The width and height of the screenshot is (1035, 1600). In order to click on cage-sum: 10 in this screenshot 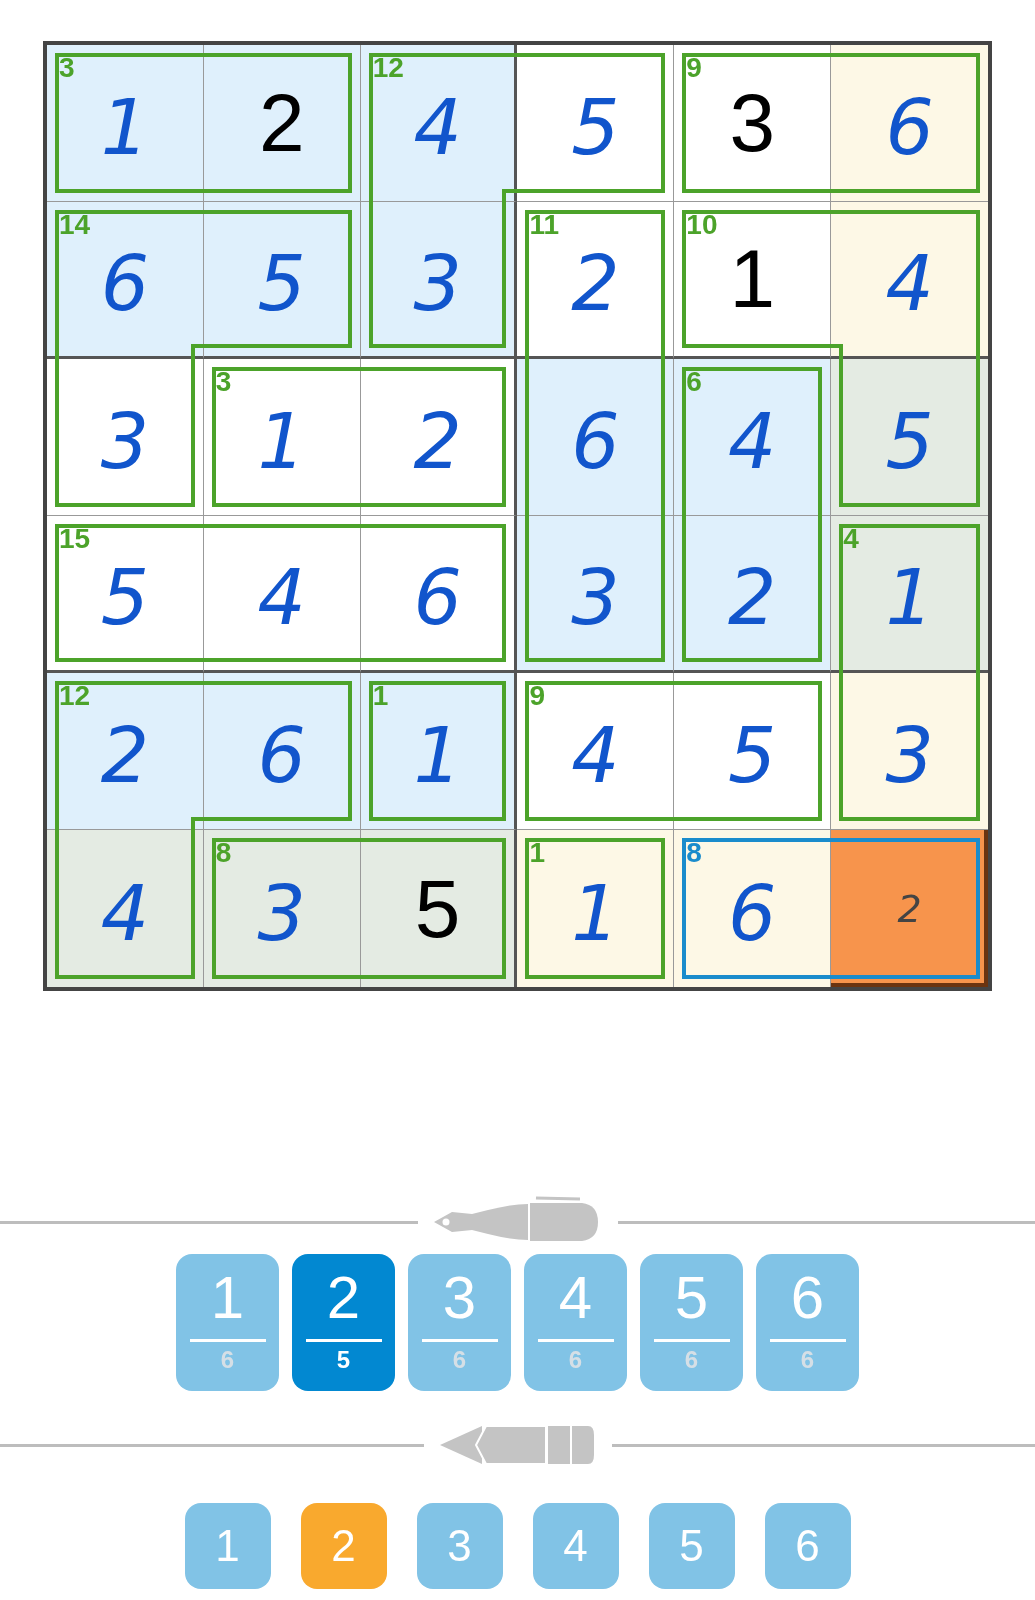, I will do `click(702, 225)`.